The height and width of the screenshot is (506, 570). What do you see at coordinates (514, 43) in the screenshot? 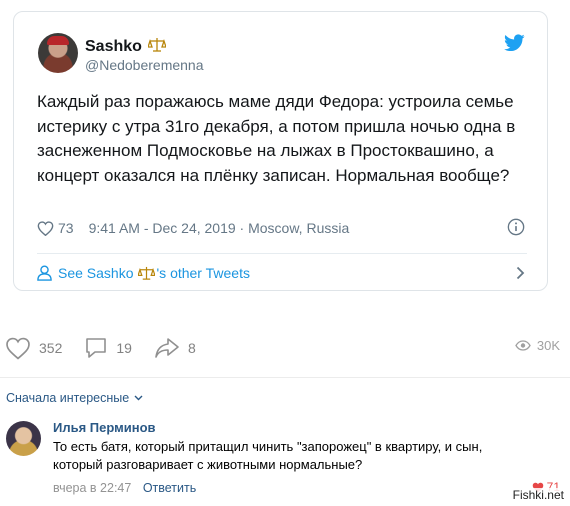
I see `twitter-bird-icon` at bounding box center [514, 43].